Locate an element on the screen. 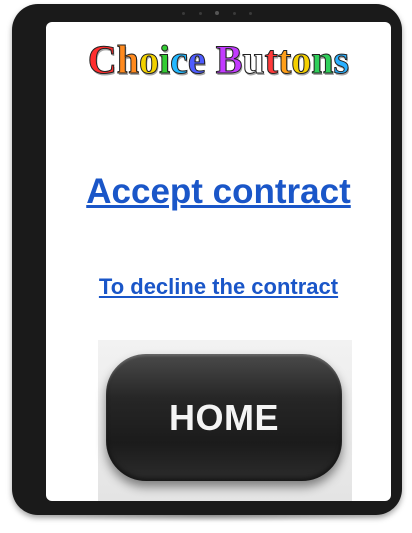 This screenshot has height=533, width=412. home-button: HOME is located at coordinates (224, 417).